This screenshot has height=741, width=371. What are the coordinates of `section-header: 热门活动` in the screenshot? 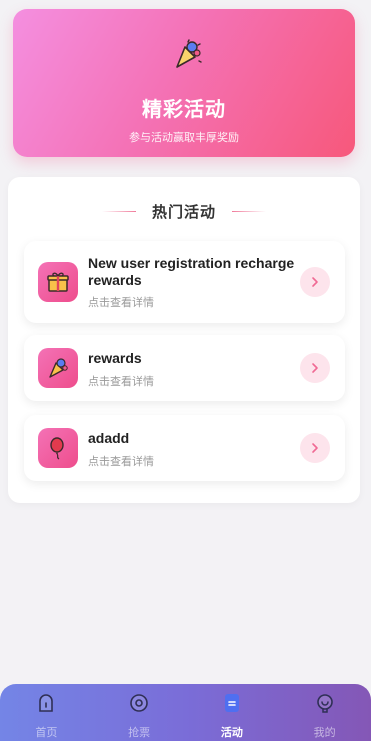 It's located at (184, 211).